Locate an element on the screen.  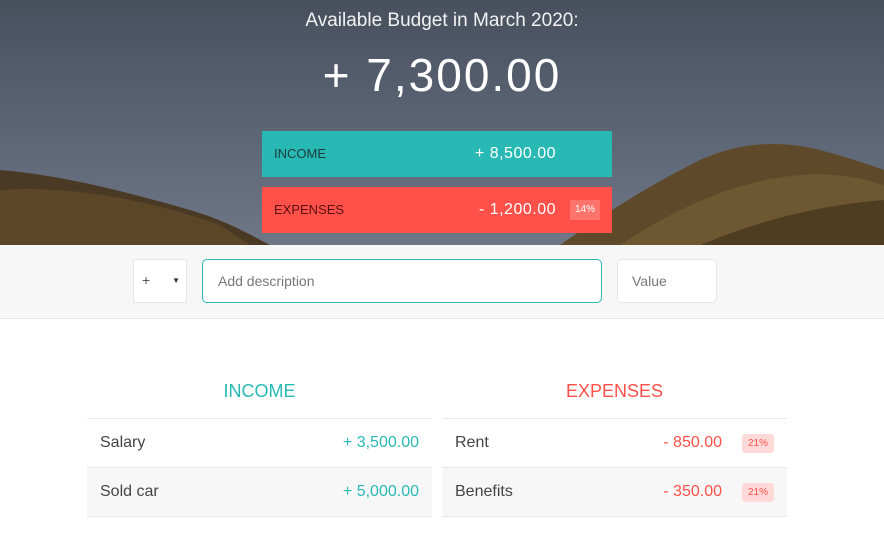
income-item-value: + 3,500.00 is located at coordinates (380, 442).